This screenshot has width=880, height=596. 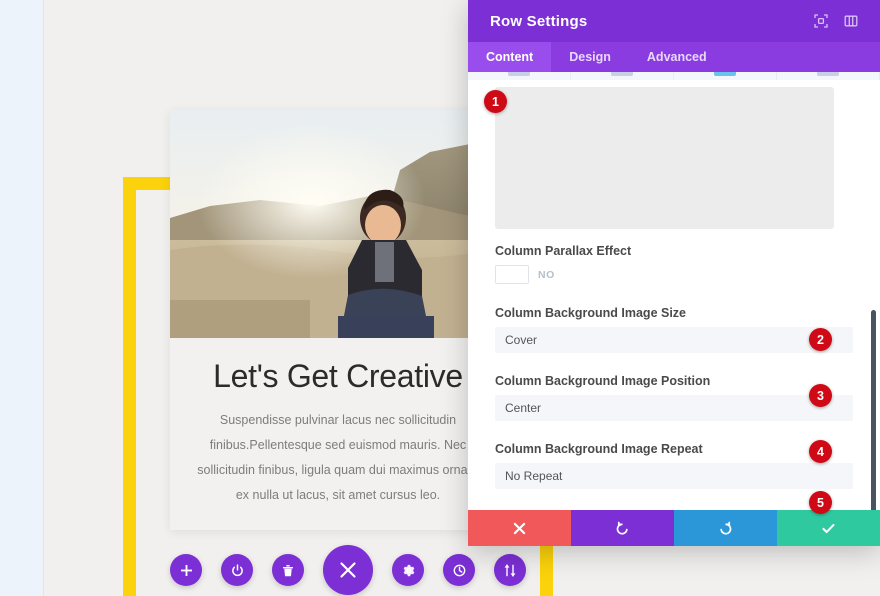 I want to click on field-column-background-image-position: Column Background Image Position Center, so click(x=674, y=397).